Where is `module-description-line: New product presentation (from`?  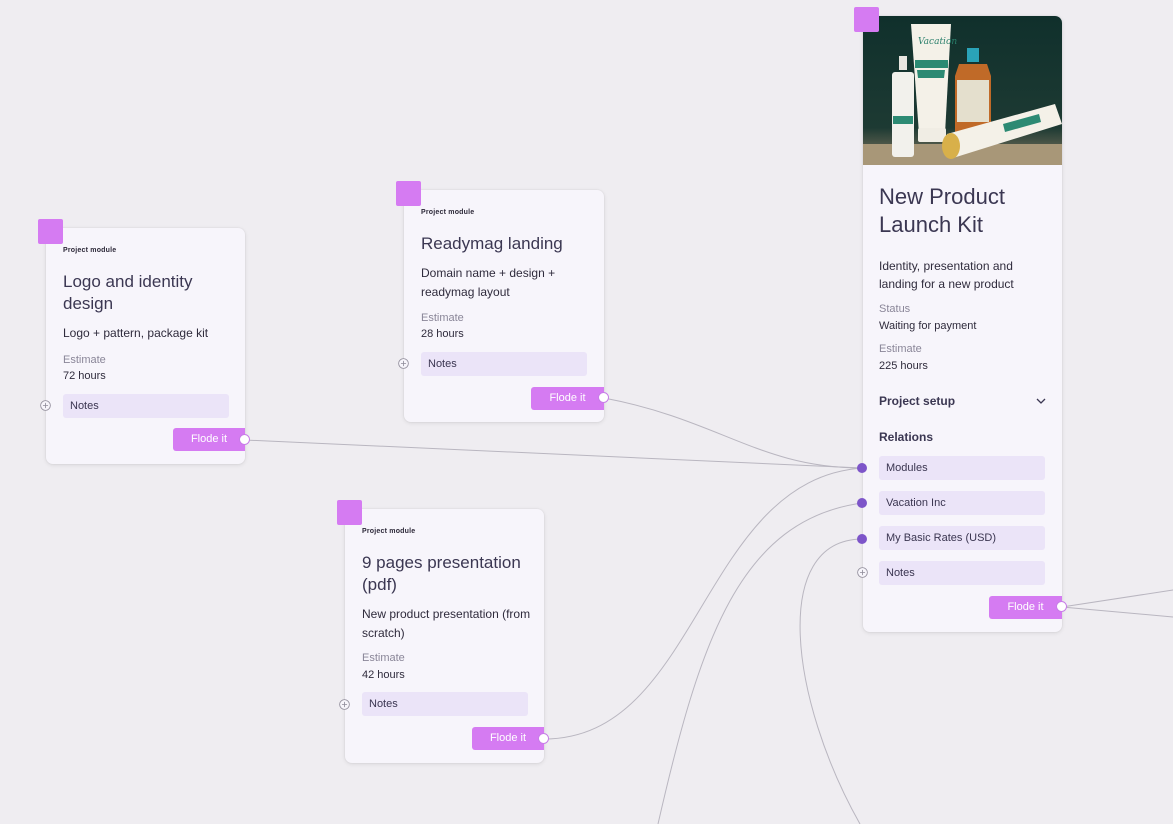 module-description-line: New product presentation (from is located at coordinates (446, 614).